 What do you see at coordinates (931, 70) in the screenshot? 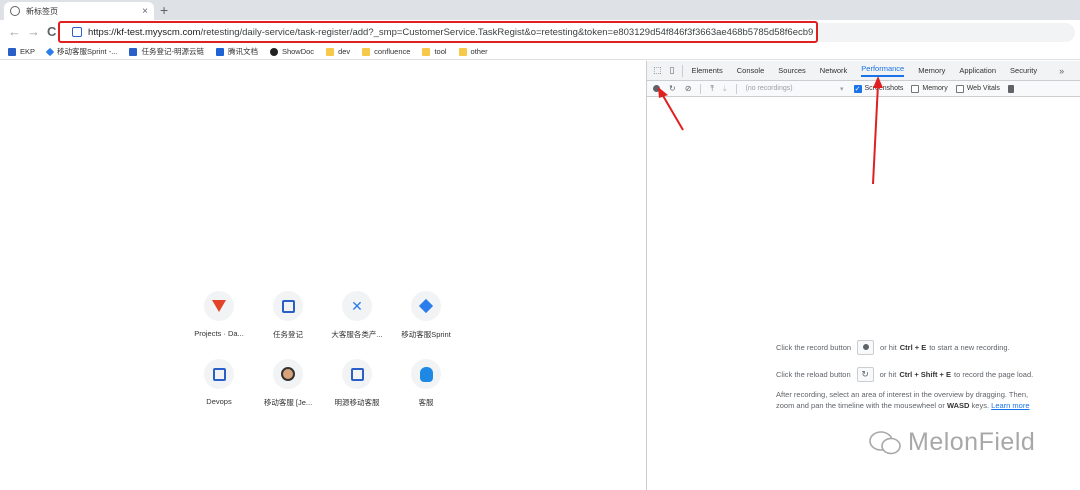
I see `tab-memory: Memory` at bounding box center [931, 70].